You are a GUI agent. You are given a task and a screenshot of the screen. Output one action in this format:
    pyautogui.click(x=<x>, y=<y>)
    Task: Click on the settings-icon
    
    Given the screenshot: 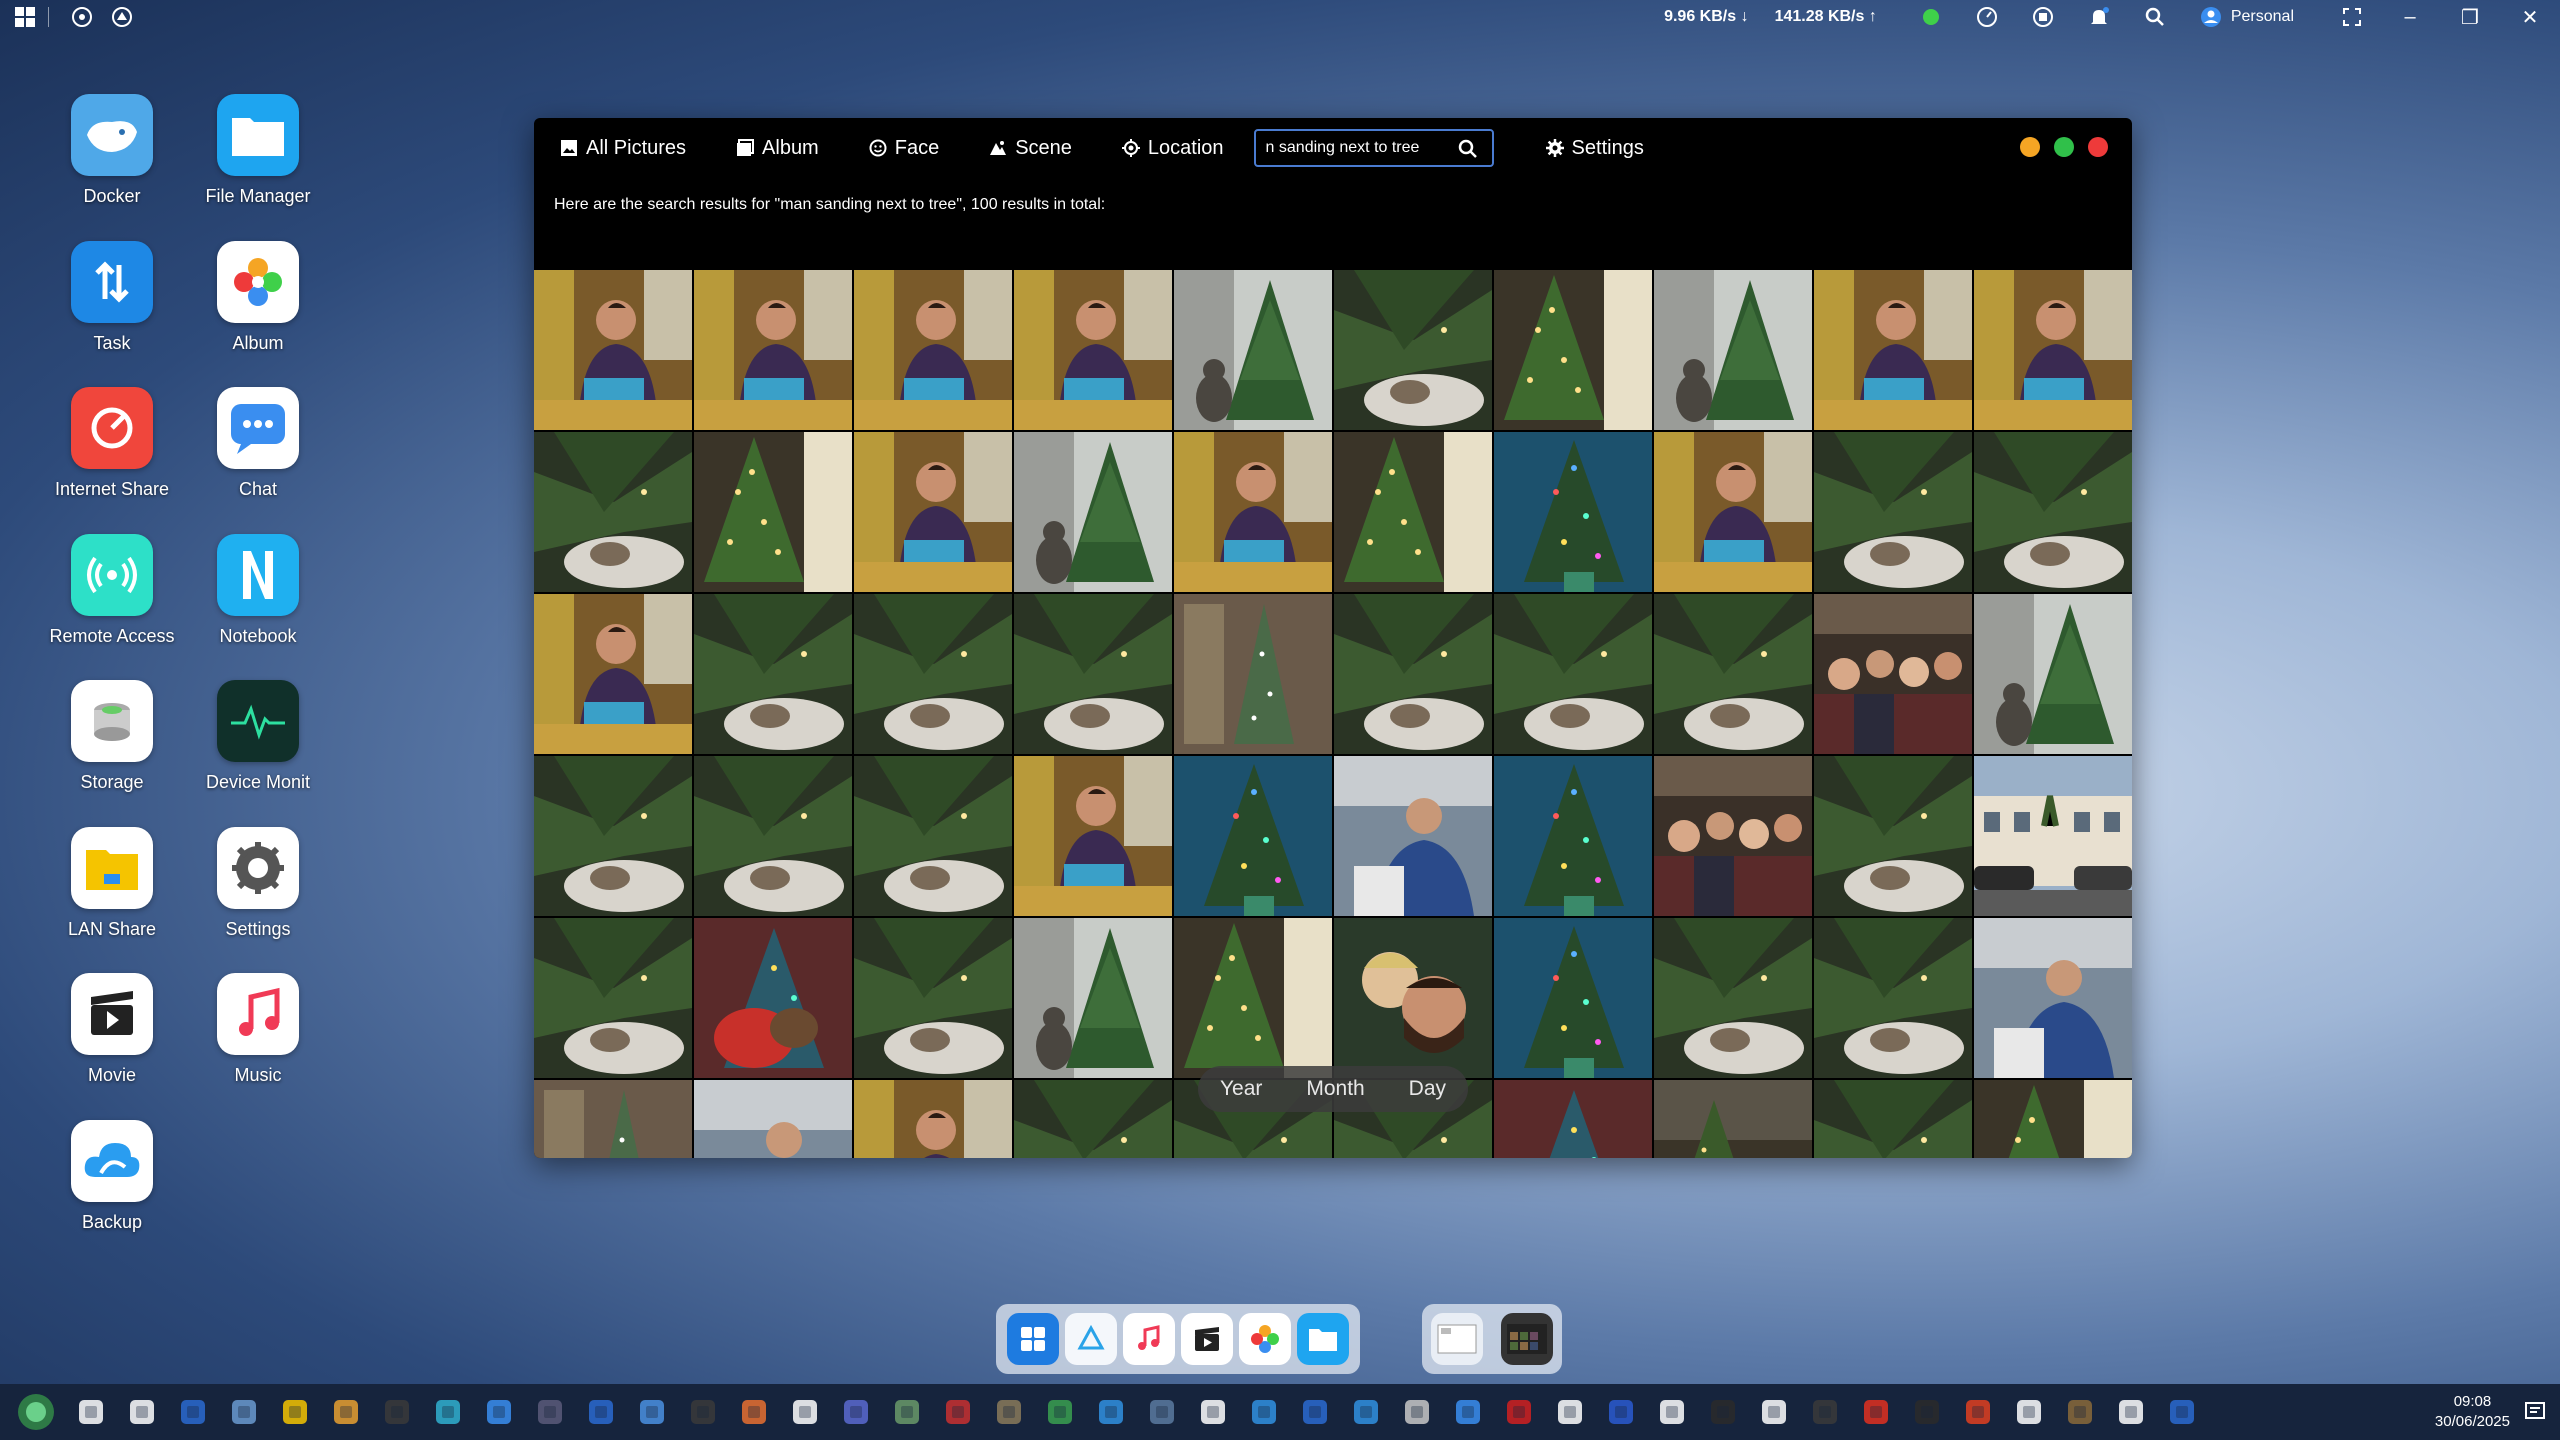 What is the action you would take?
    pyautogui.click(x=142, y=1412)
    